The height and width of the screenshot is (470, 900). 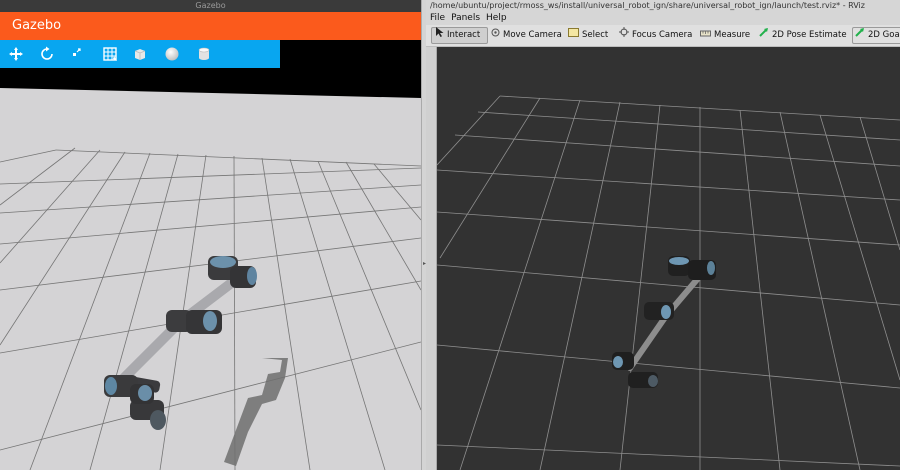 I want to click on cursor-icon, so click(x=439, y=35).